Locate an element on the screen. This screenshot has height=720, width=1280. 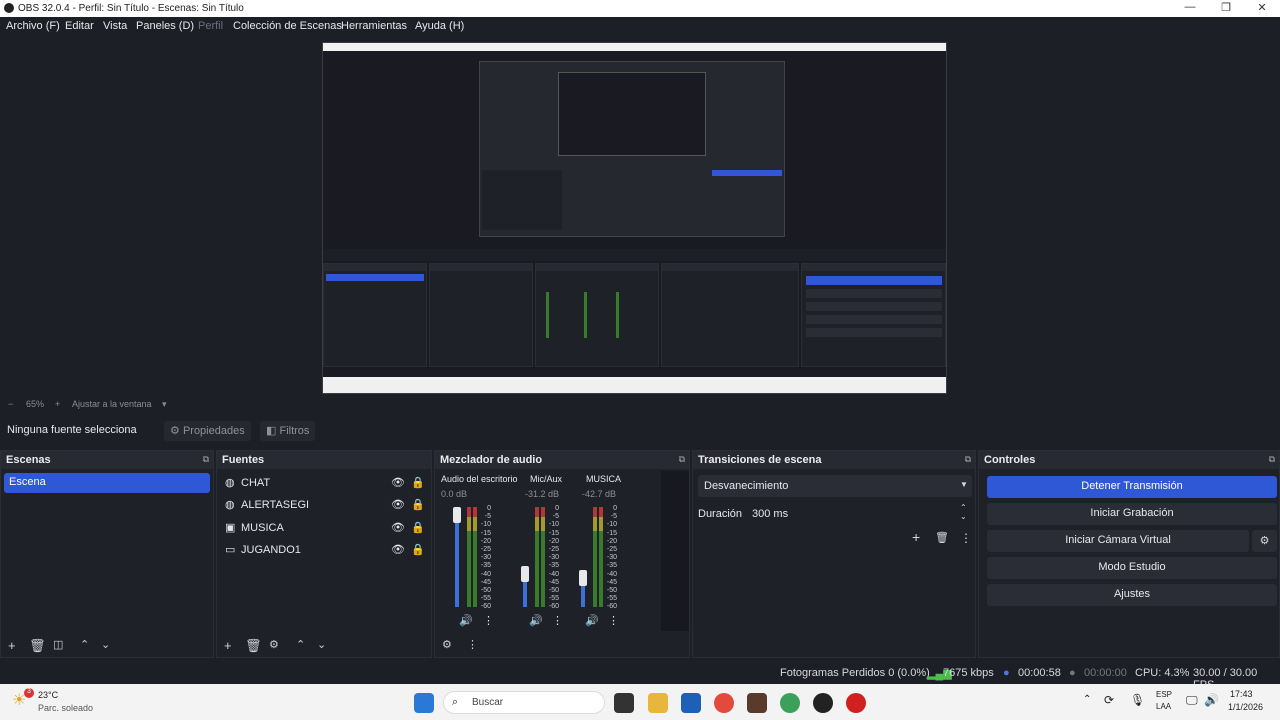
scene-filters-icon: ◫ is located at coordinates (58, 644).